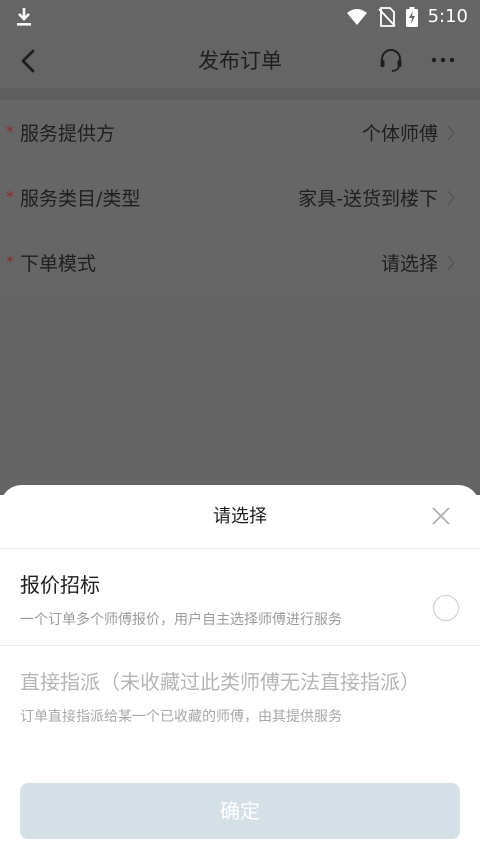  What do you see at coordinates (240, 262) in the screenshot?
I see `form-row-order-mode: * 下单模式 请选择` at bounding box center [240, 262].